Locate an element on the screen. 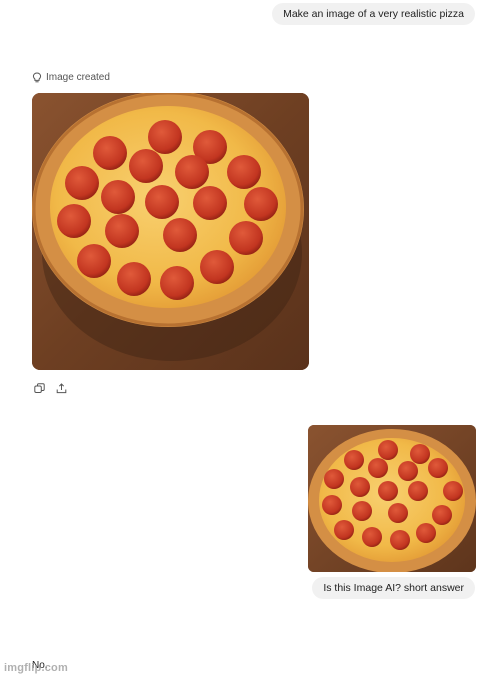  user-message-text: Make an image of a very realistic pizza is located at coordinates (373, 14).